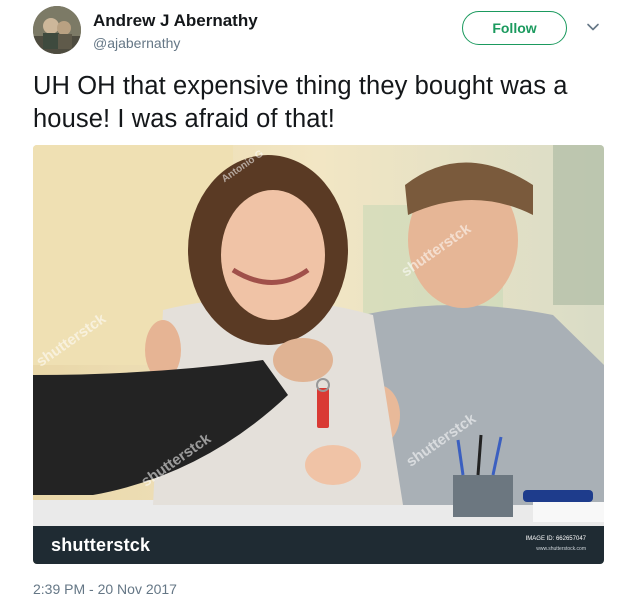 The height and width of the screenshot is (611, 634). I want to click on follow-button: Follow, so click(514, 28).